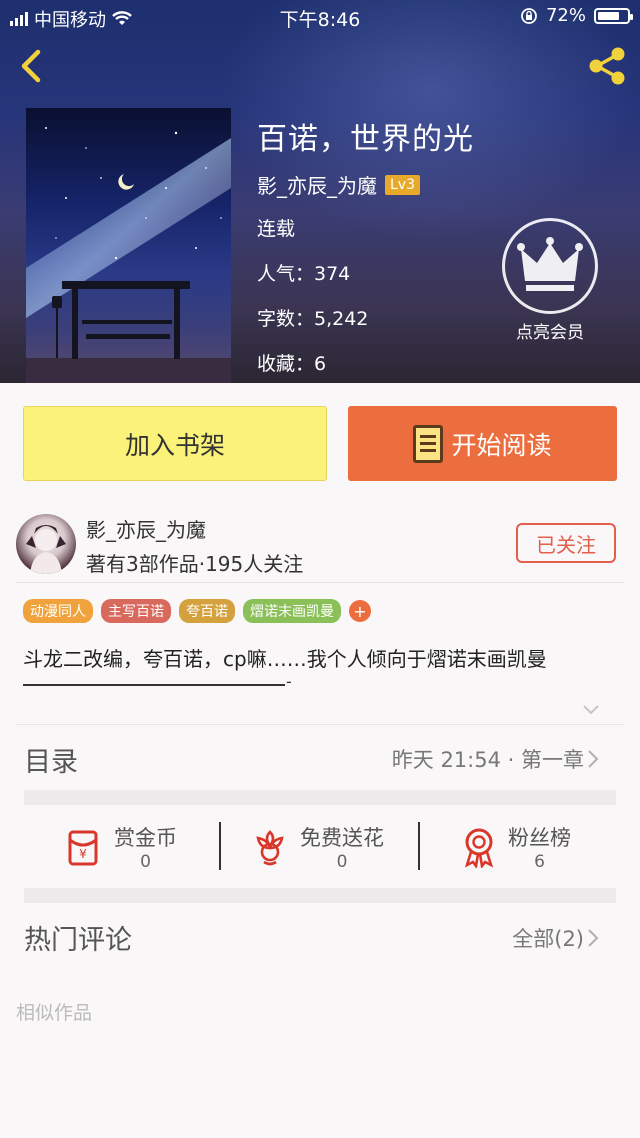 Image resolution: width=640 pixels, height=1138 pixels. I want to click on vip-button: 点亮会员, so click(550, 280).